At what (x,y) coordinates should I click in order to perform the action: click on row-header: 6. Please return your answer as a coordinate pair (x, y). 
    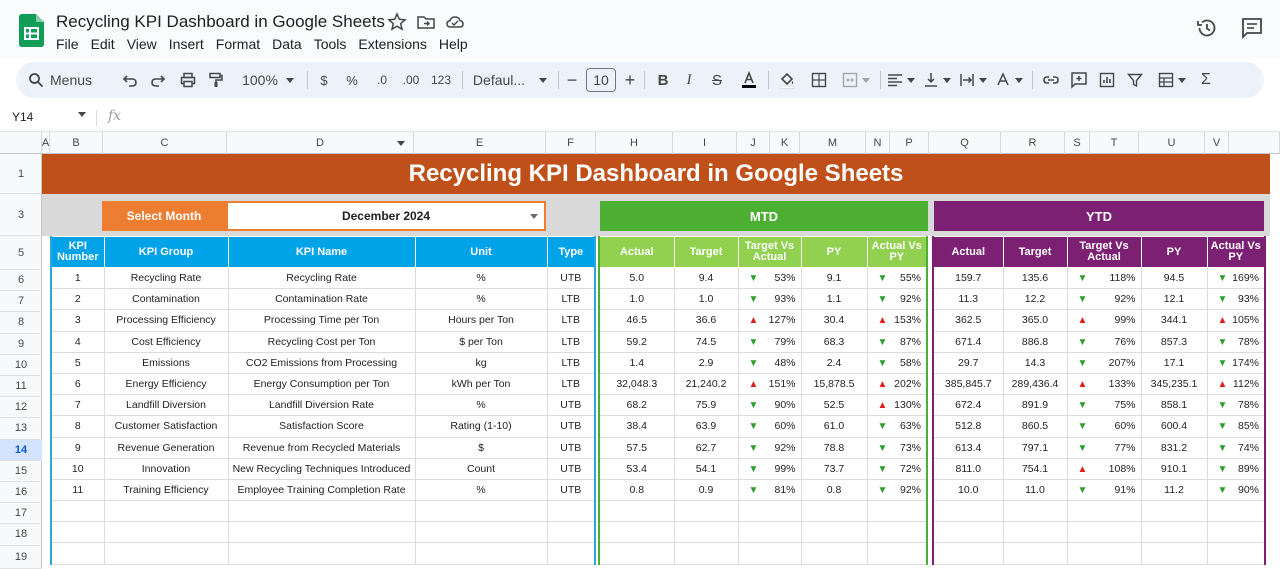
    Looking at the image, I should click on (21, 281).